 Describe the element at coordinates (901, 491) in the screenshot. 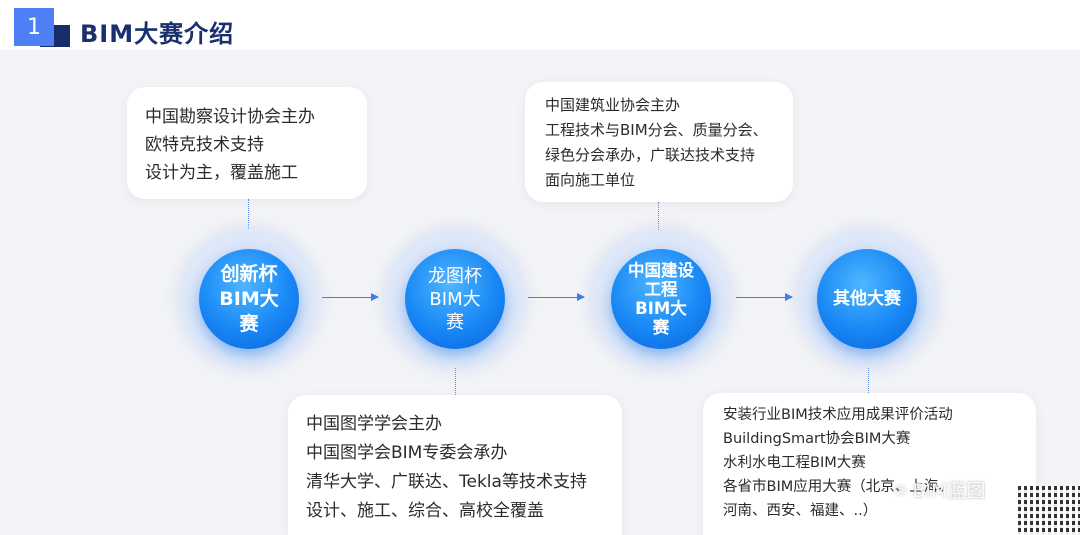

I see `wechat-icon: ⌾` at that location.